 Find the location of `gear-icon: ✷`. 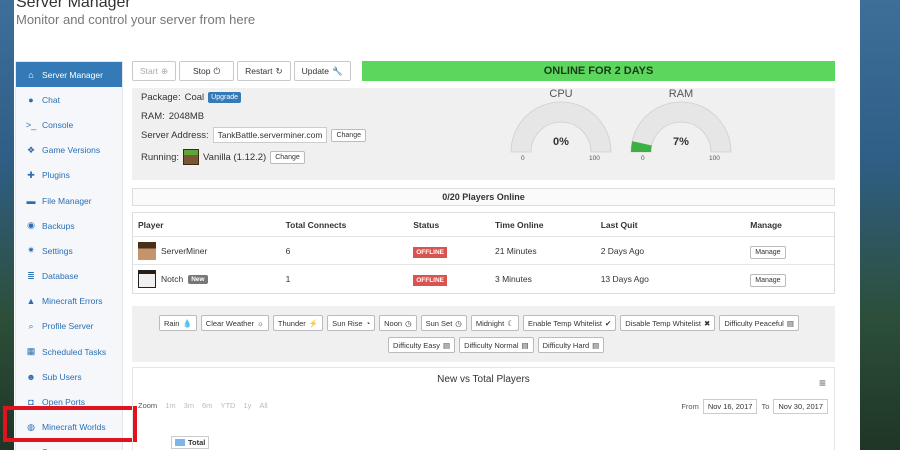

gear-icon: ✷ is located at coordinates (31, 250).